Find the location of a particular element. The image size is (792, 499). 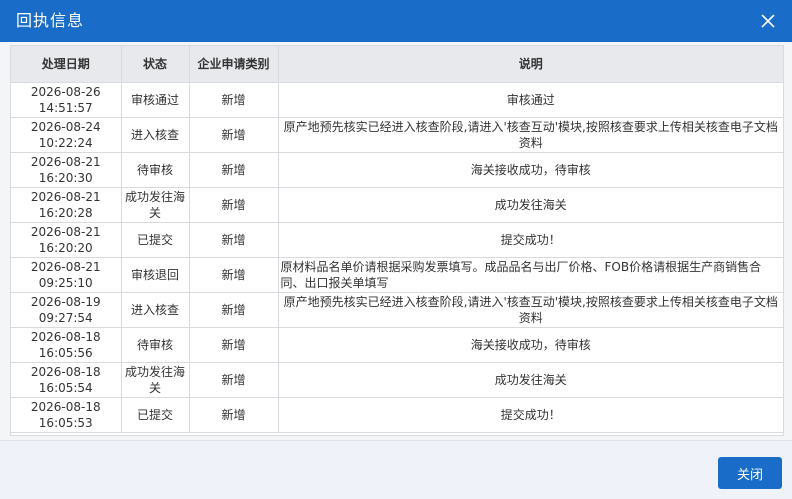

time-text: 14:51:57 is located at coordinates (65, 108).